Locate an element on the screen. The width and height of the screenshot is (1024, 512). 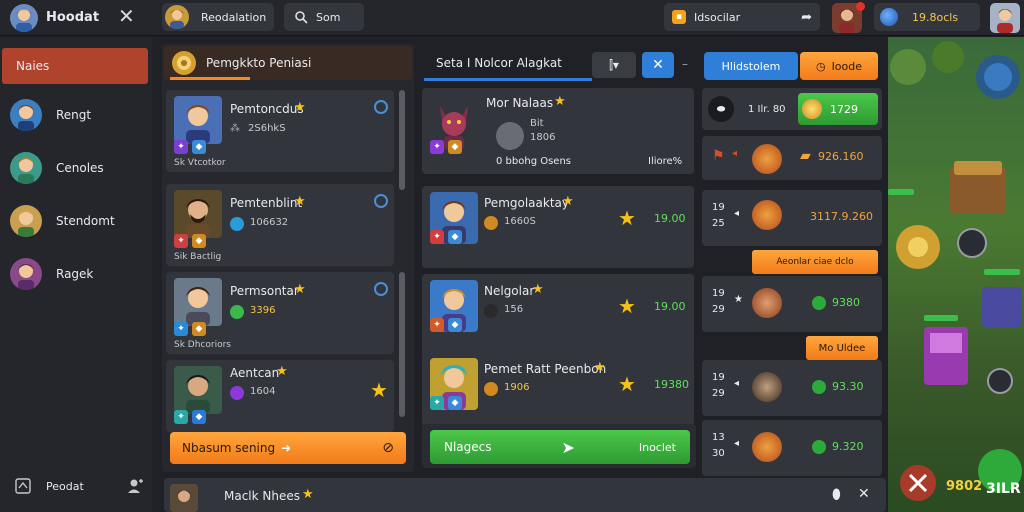
bottom-card: Maclk Nhees ★ ⬮ ✕ is located at coordinates (525, 495).